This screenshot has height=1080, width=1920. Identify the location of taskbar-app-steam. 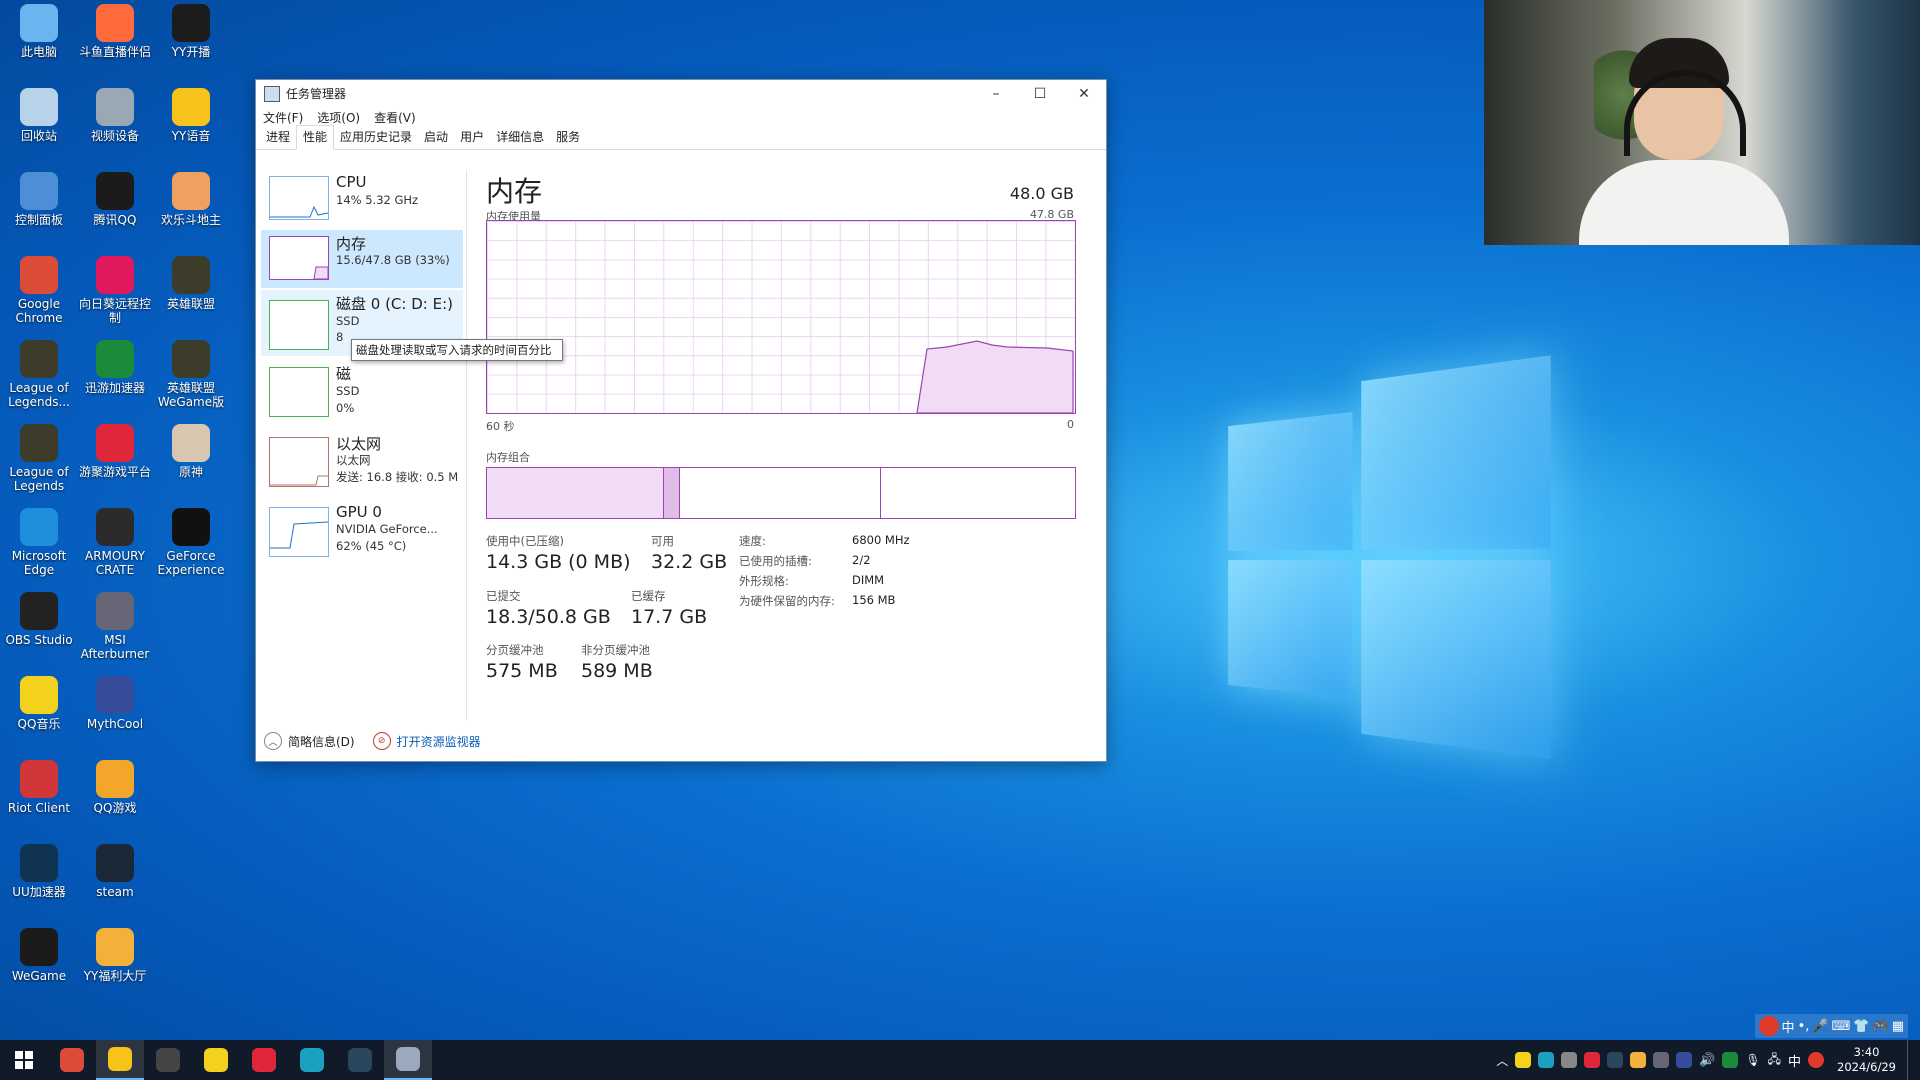
(360, 1060).